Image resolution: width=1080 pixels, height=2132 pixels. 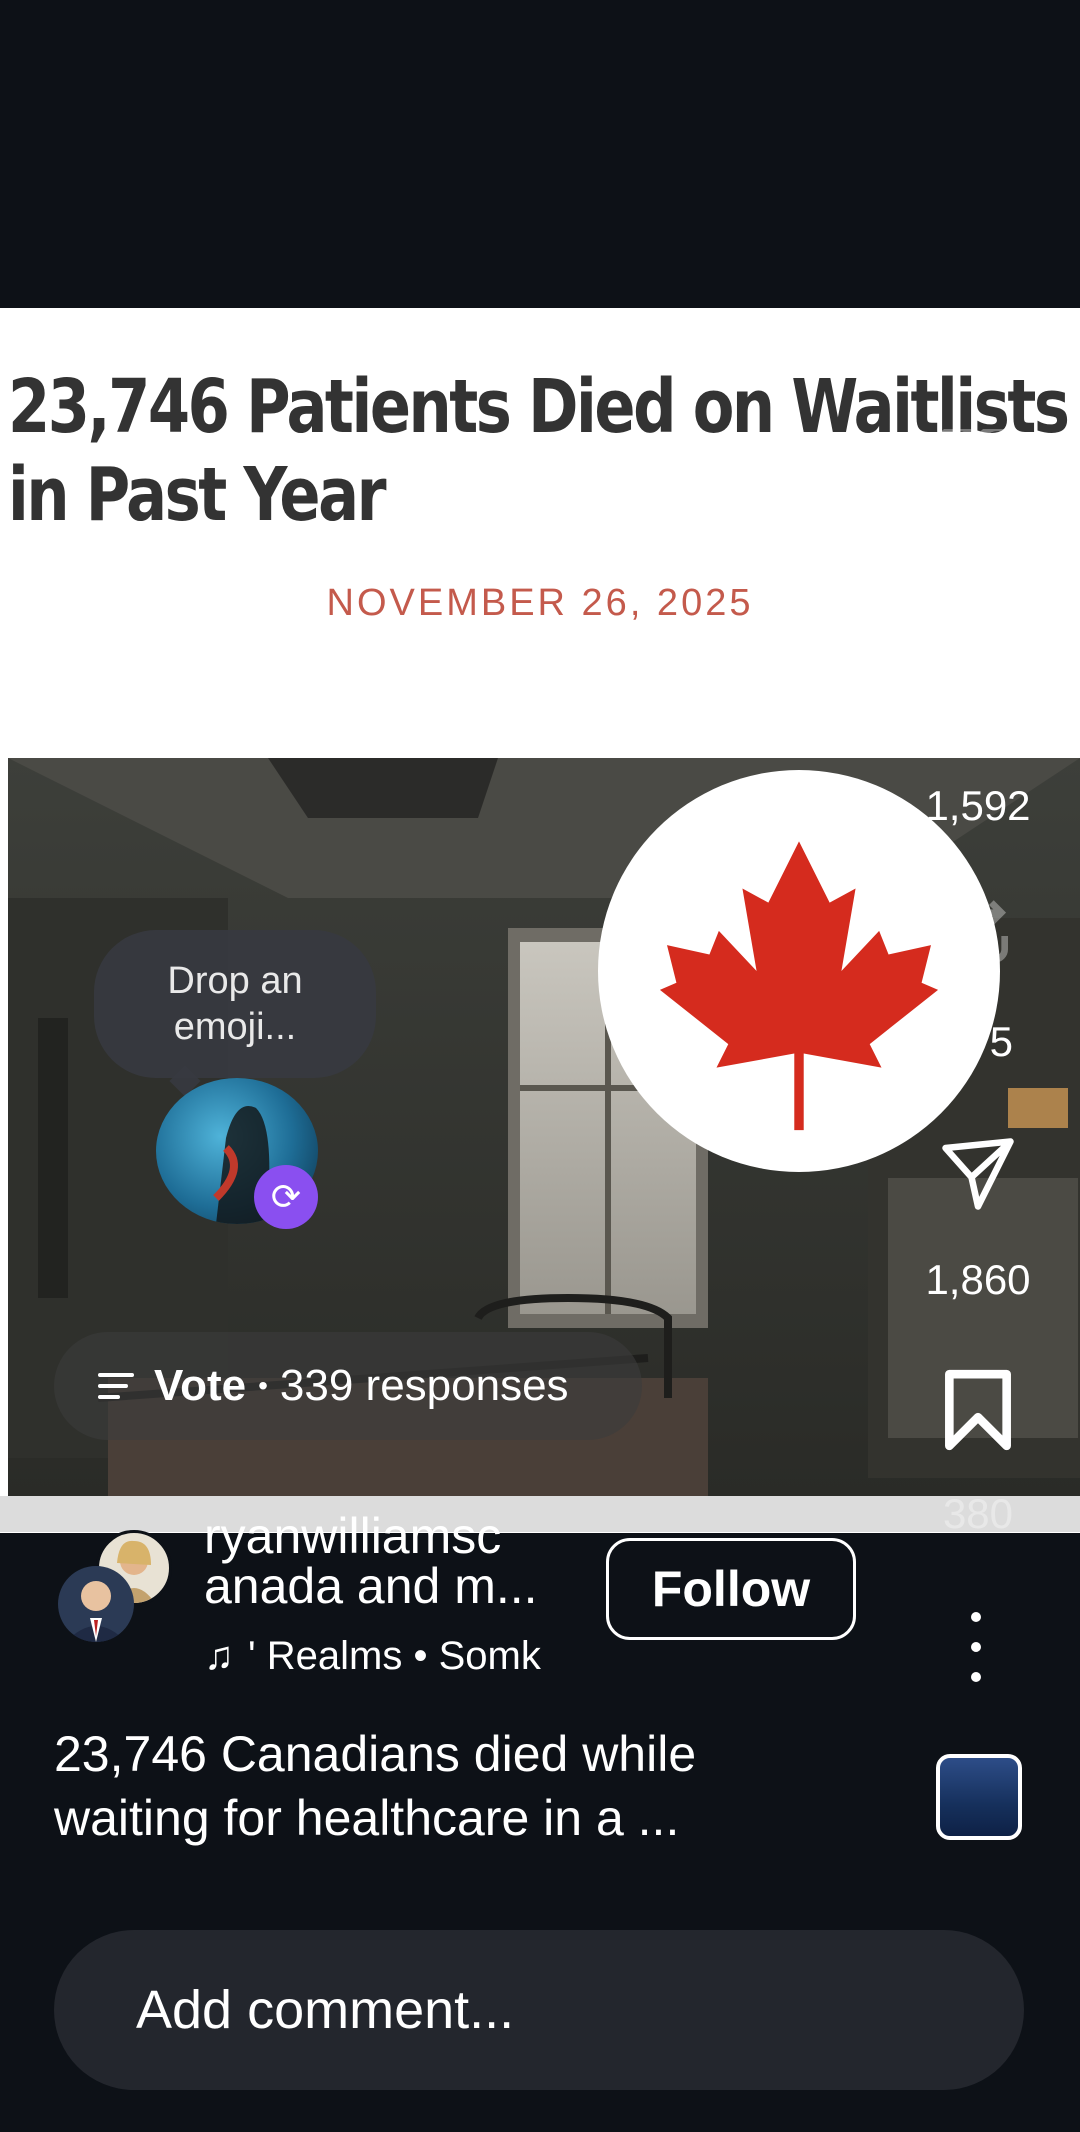 I want to click on like-button, so click(x=978, y=468).